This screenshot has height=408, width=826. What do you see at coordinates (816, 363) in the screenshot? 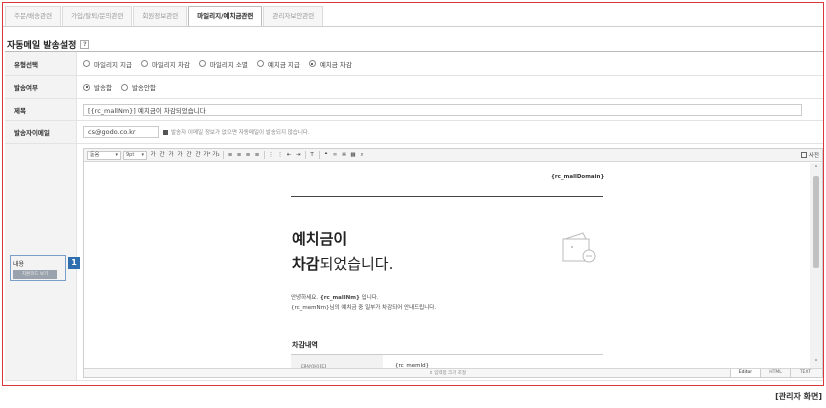
I see `scroll-down-icon: ˅` at bounding box center [816, 363].